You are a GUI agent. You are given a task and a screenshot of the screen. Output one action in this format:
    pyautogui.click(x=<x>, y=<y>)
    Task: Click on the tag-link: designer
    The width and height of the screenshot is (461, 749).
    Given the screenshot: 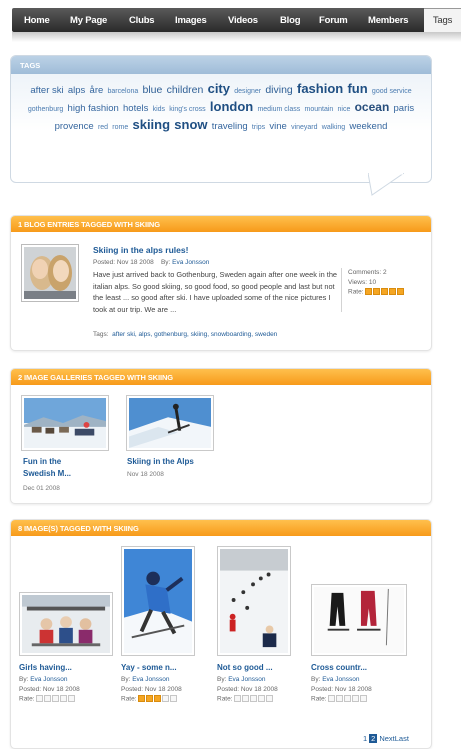 What is the action you would take?
    pyautogui.click(x=247, y=91)
    